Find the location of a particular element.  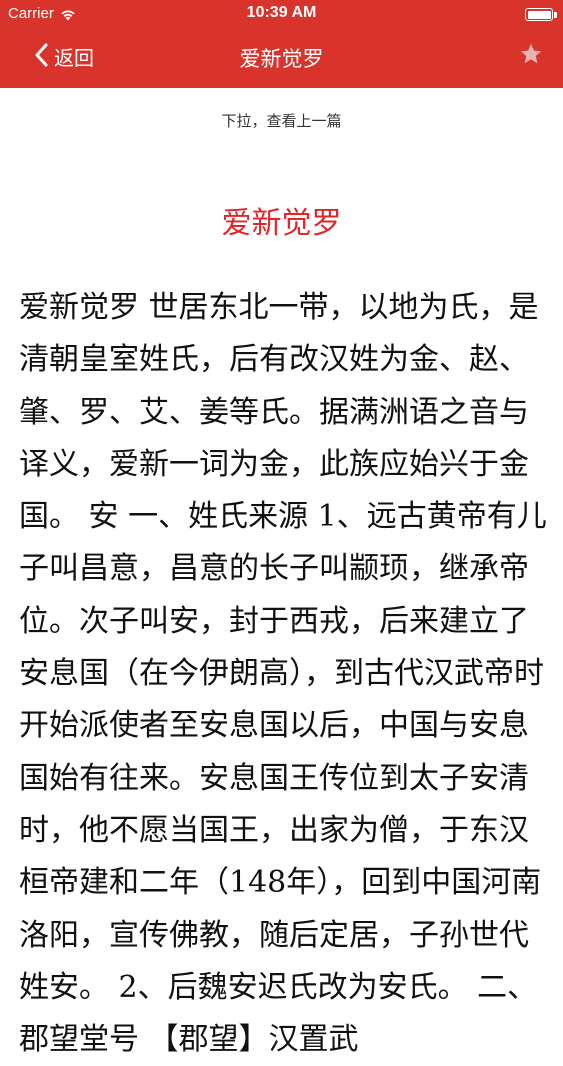

battery-level is located at coordinates (539, 14).